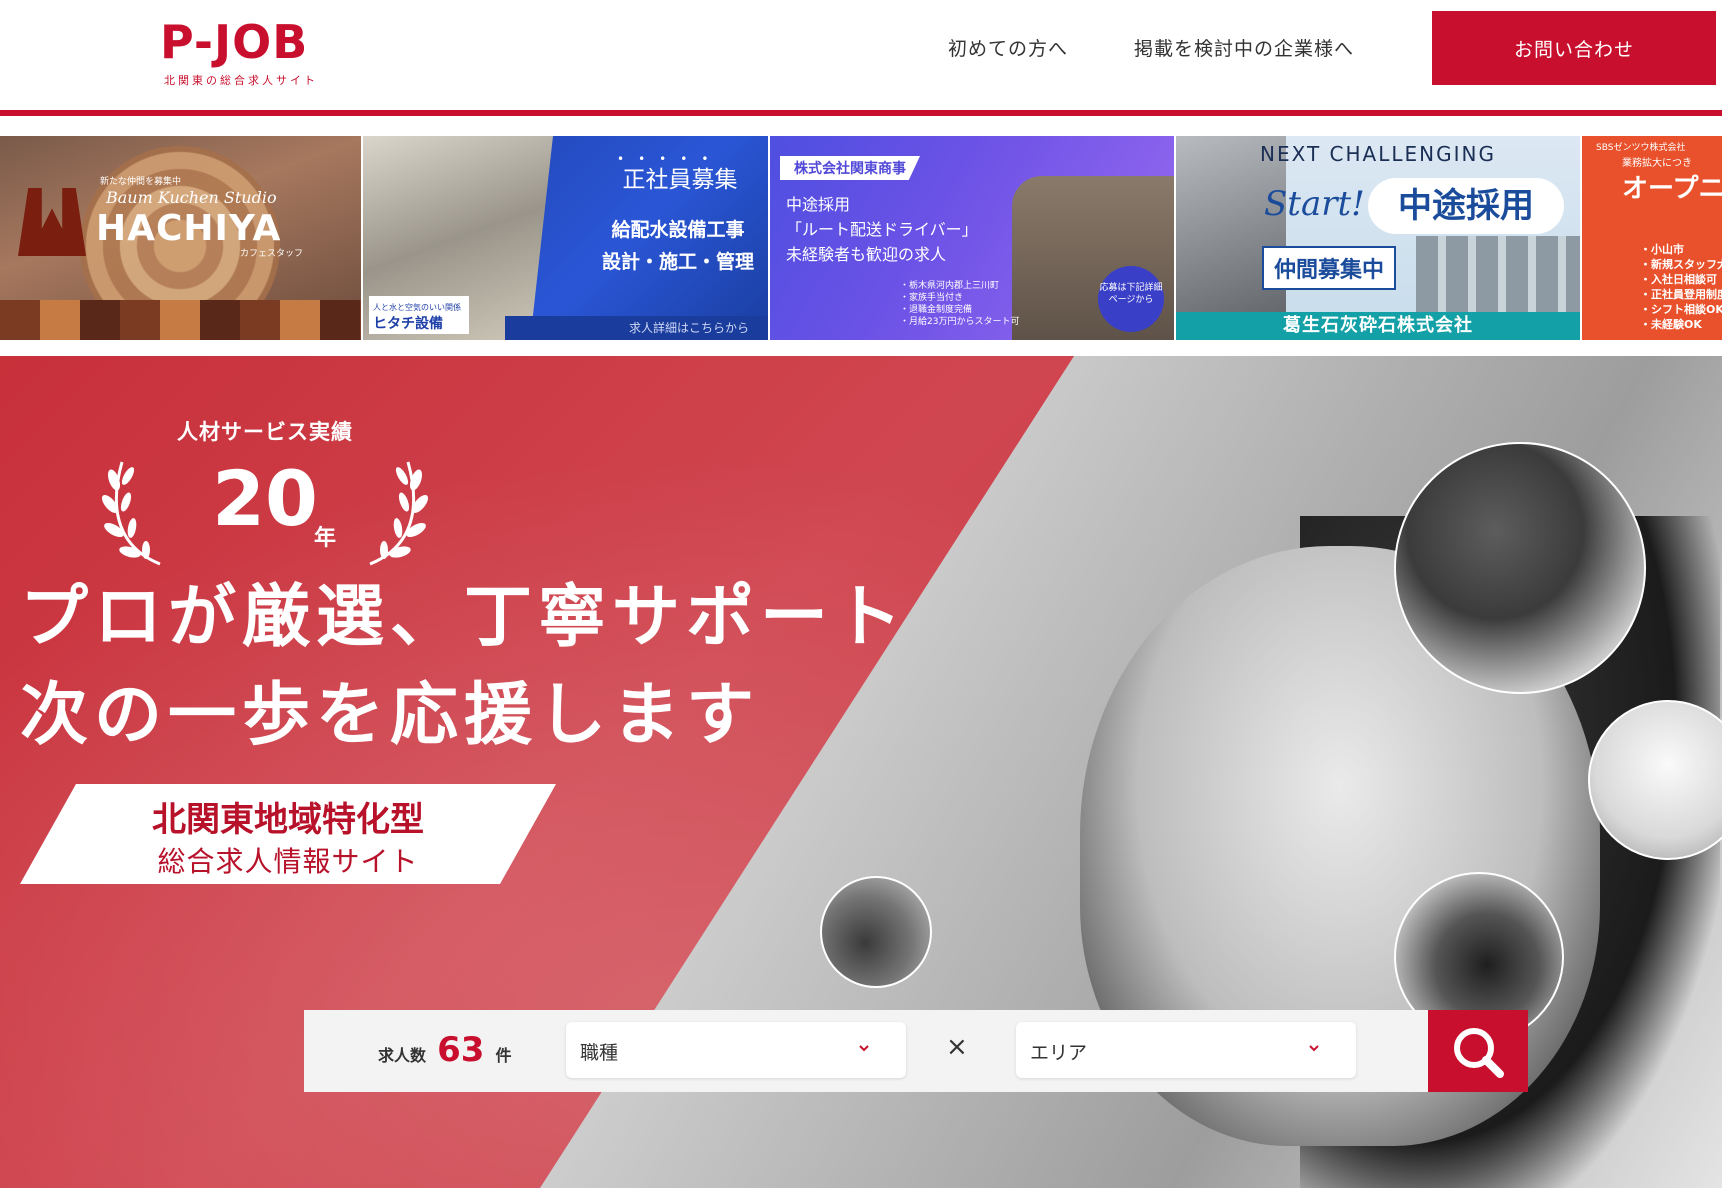 Image resolution: width=1722 pixels, height=1188 pixels. What do you see at coordinates (180, 320) in the screenshot?
I see `cakes-image` at bounding box center [180, 320].